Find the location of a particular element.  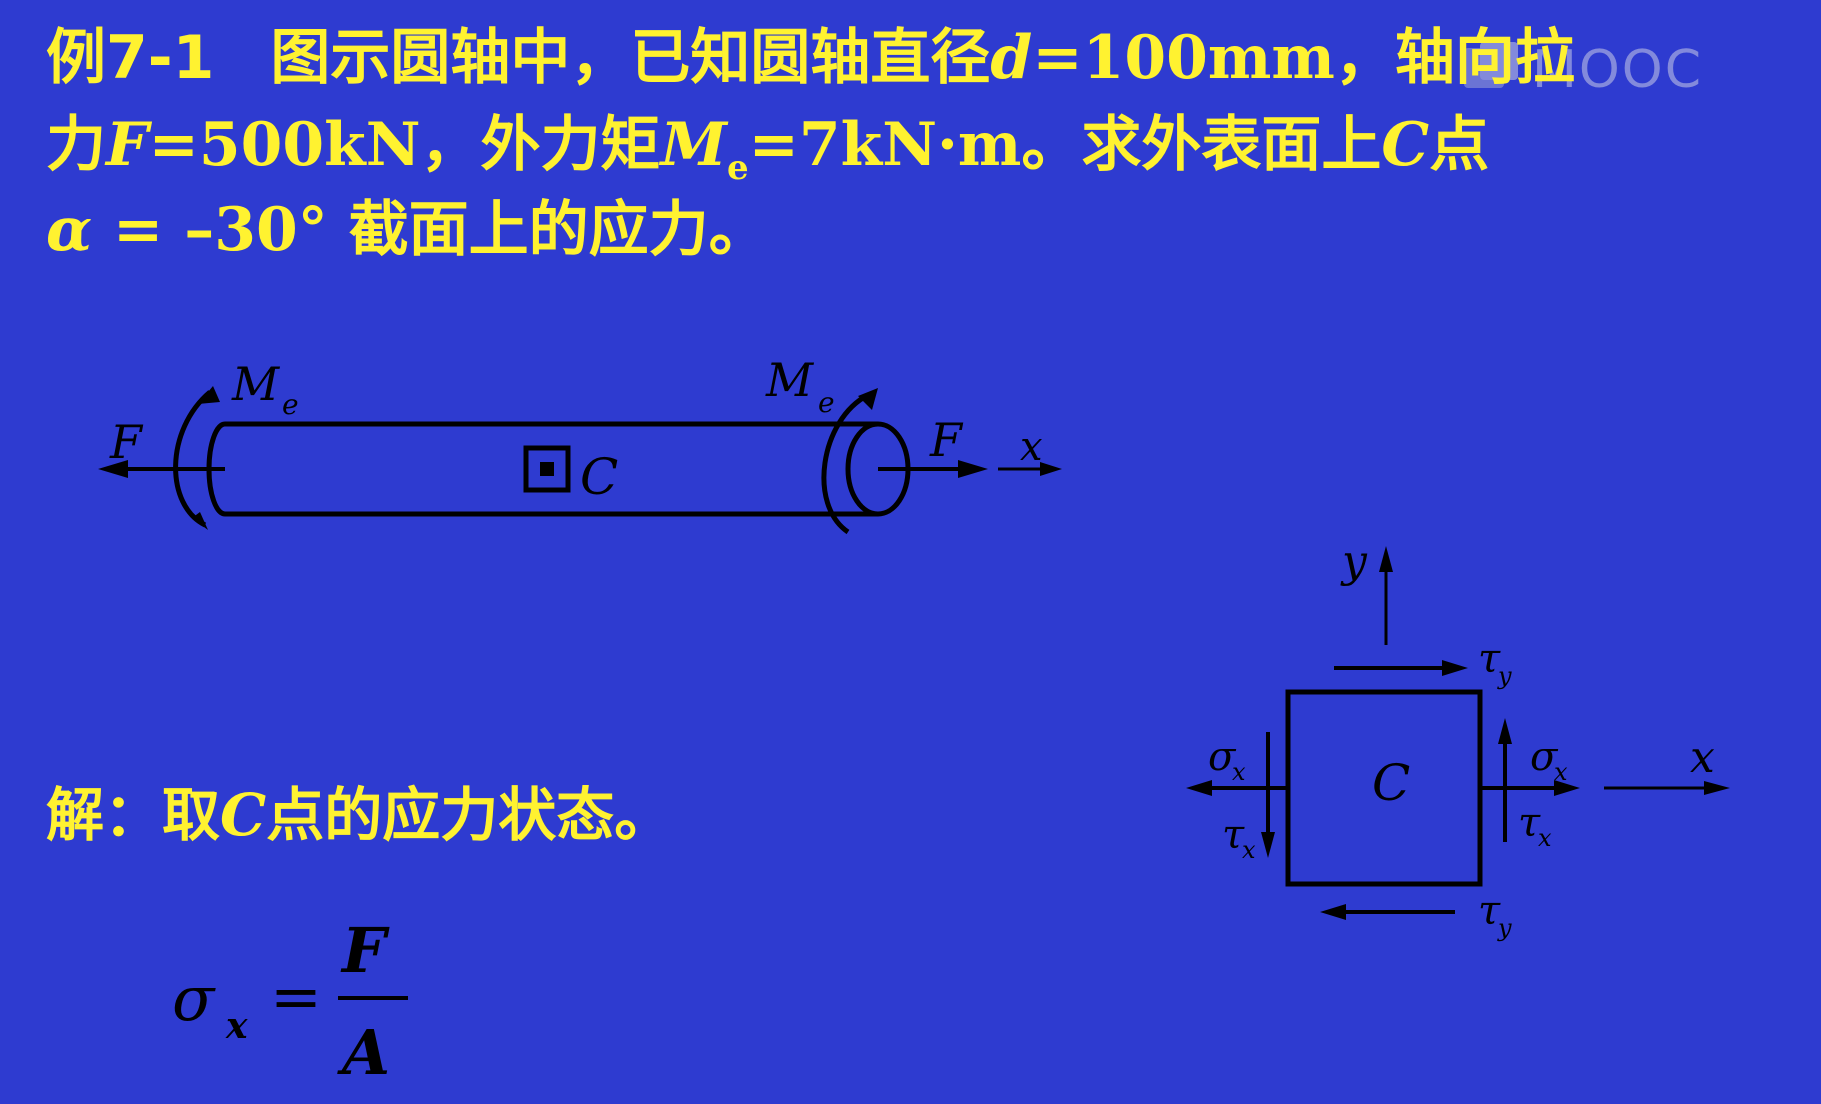

formula-lhs: σ is located at coordinates (194, 998).